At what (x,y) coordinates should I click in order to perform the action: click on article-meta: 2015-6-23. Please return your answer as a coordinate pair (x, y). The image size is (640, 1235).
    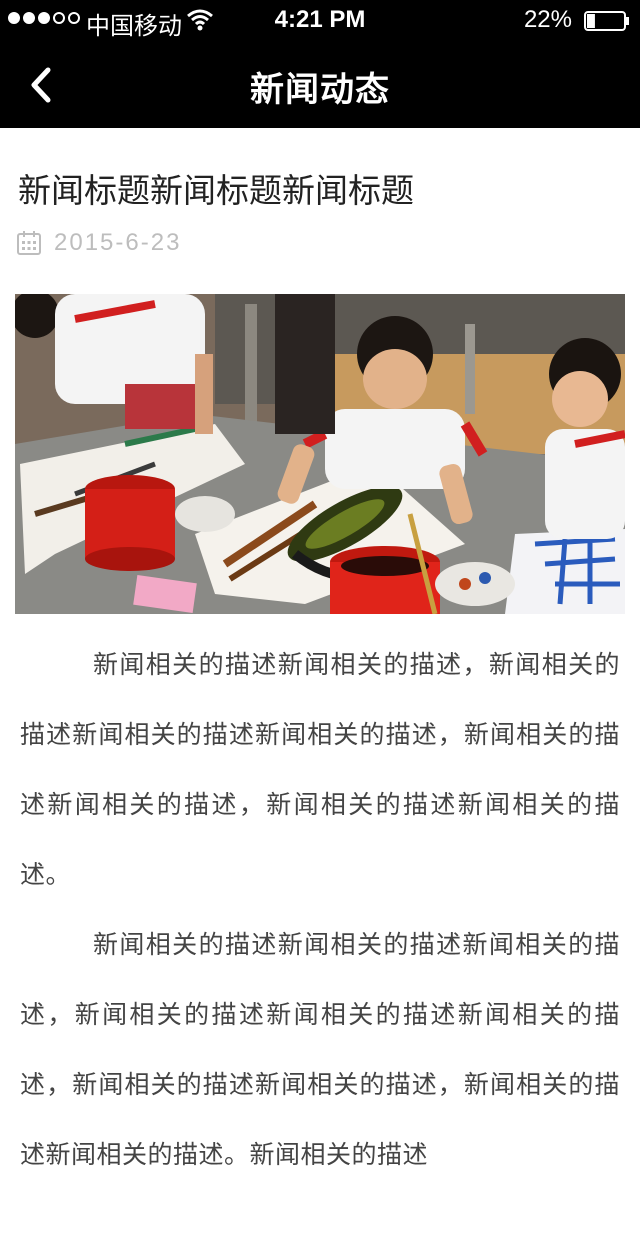
    Looking at the image, I should click on (98, 243).